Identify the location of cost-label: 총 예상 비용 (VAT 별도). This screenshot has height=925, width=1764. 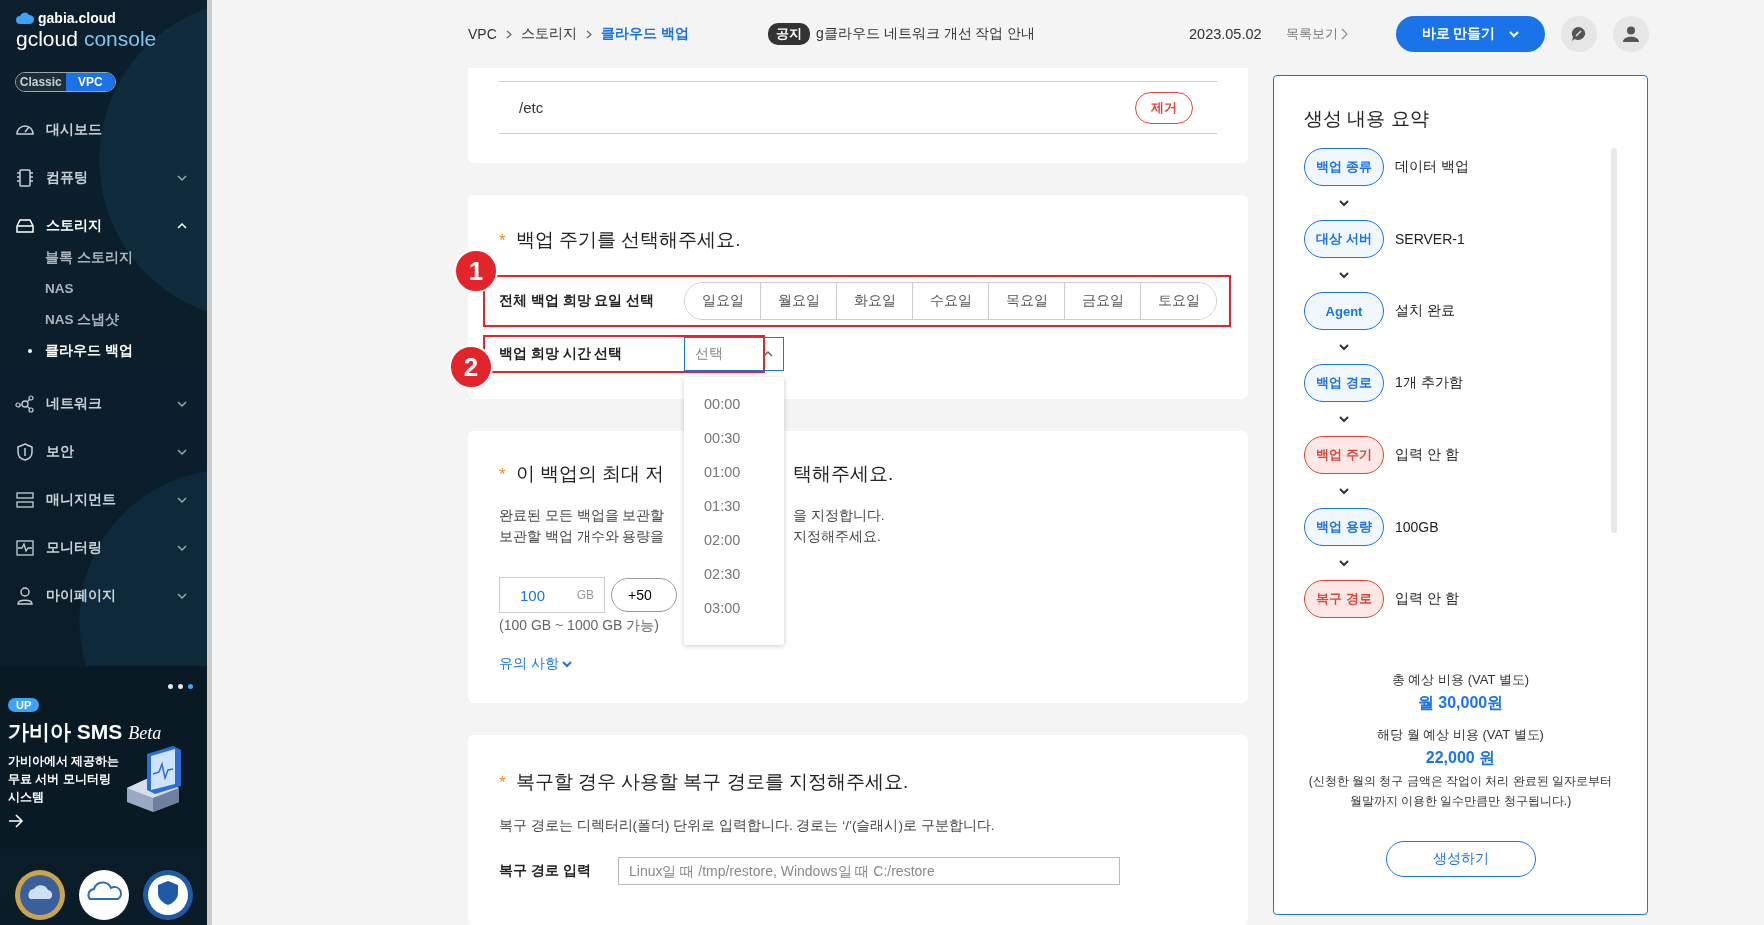
(1460, 680).